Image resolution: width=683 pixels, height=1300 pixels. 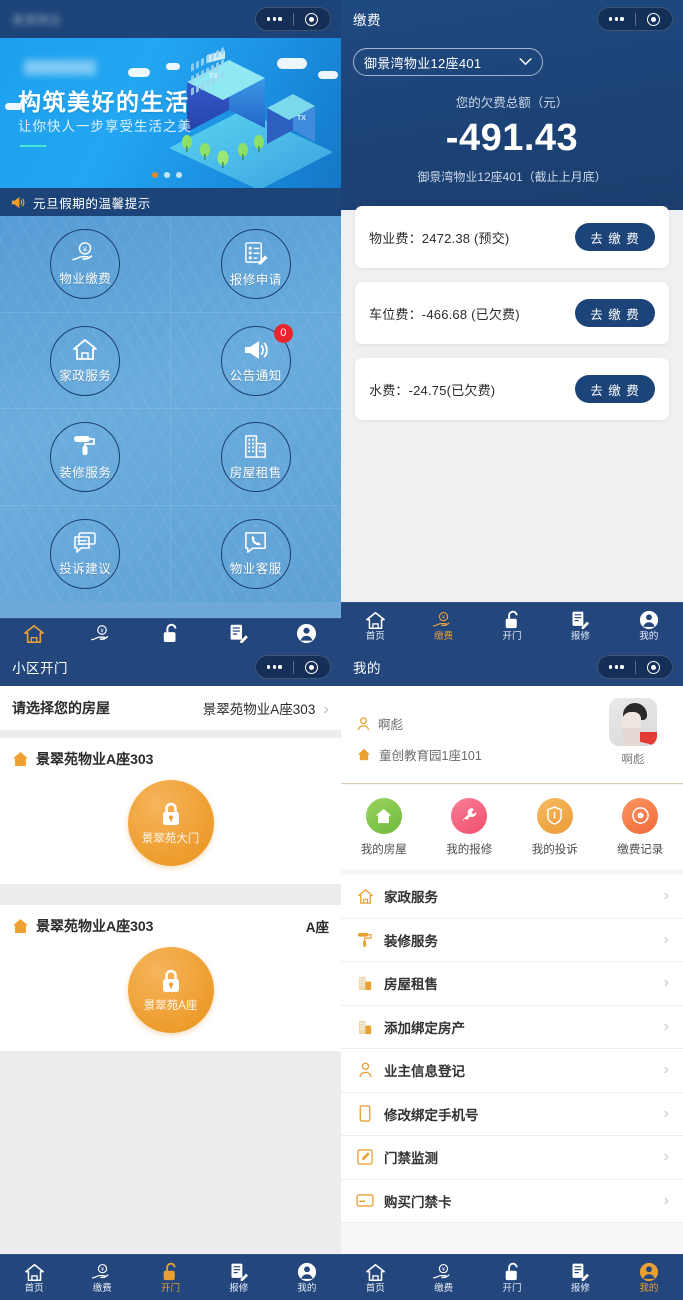 What do you see at coordinates (444, 314) in the screenshot?
I see `bill-text: 车位费：-466.68 (已欠费)` at bounding box center [444, 314].